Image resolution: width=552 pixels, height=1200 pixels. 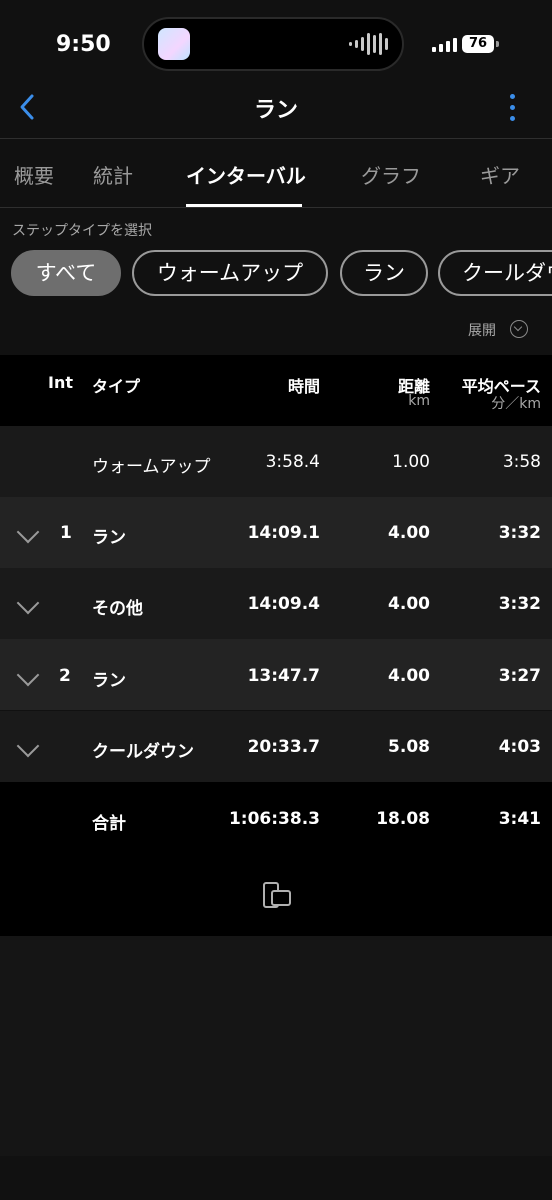 What do you see at coordinates (519, 819) in the screenshot?
I see `total-pace: 3:41` at bounding box center [519, 819].